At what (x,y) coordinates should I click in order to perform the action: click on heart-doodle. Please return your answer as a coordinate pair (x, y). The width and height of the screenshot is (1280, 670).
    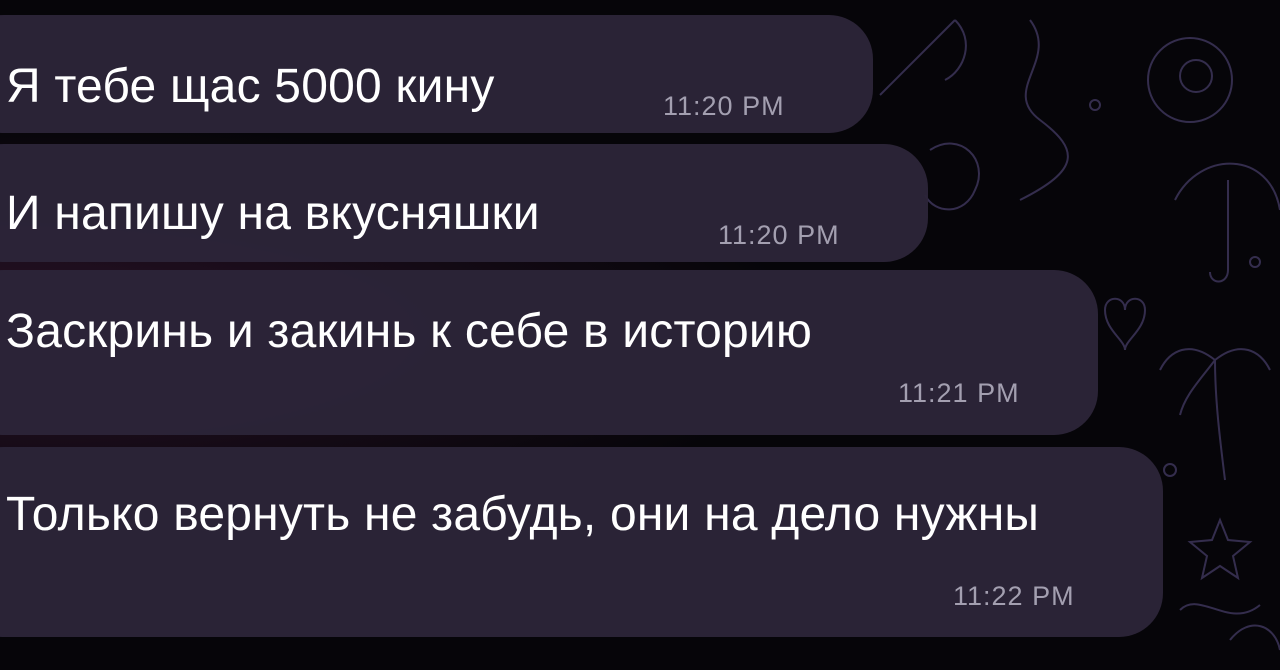
    Looking at the image, I should click on (1125, 324).